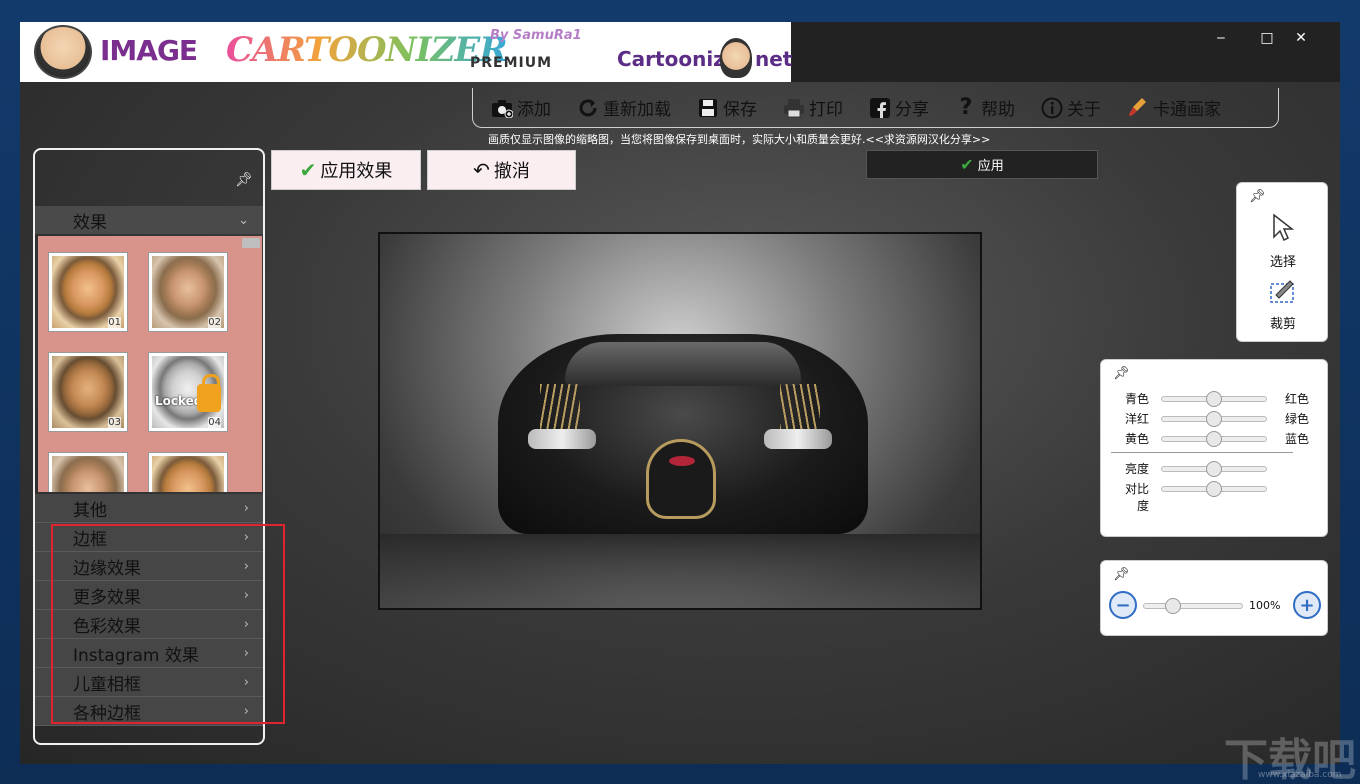 The height and width of the screenshot is (784, 1360). Describe the element at coordinates (1136, 469) in the screenshot. I see `slider-left-label: 亮度` at that location.